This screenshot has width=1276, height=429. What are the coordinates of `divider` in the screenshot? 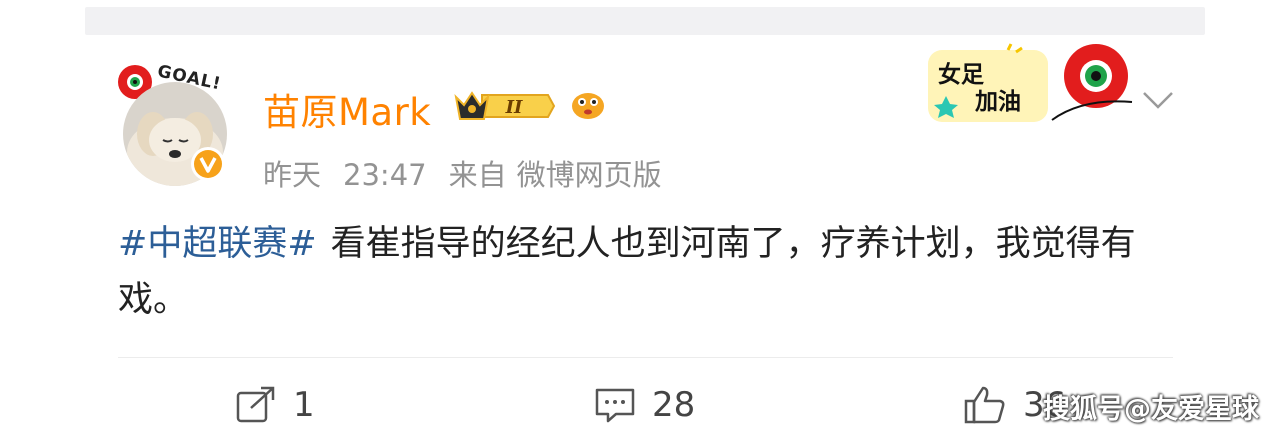 It's located at (645, 357).